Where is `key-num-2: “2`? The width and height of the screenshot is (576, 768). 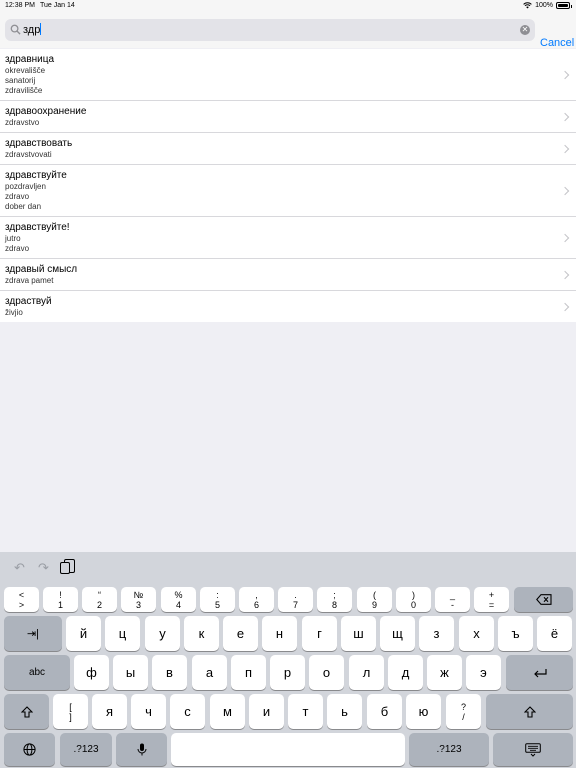 key-num-2: “2 is located at coordinates (99, 599).